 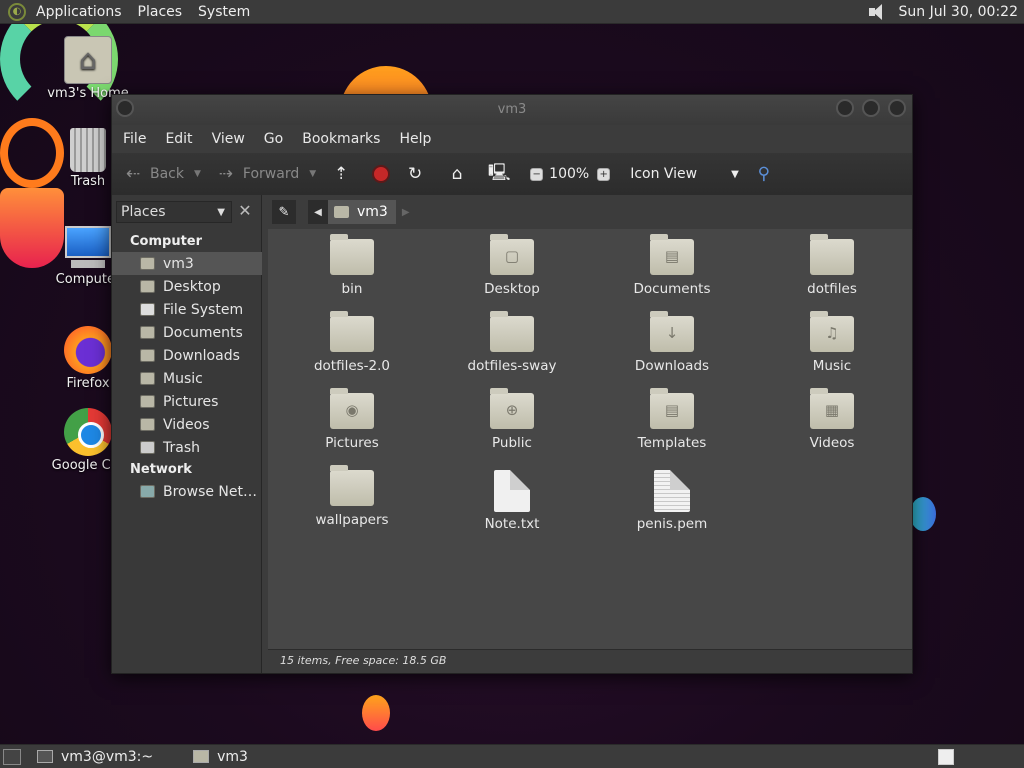 What do you see at coordinates (591, 212) in the screenshot?
I see `path-bar: ✎ ◀ vm3 ▶` at bounding box center [591, 212].